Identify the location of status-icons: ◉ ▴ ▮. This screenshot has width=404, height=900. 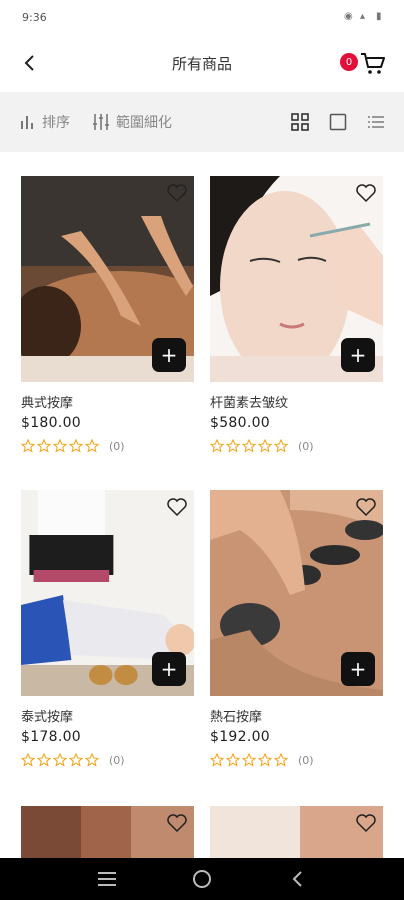
(365, 17).